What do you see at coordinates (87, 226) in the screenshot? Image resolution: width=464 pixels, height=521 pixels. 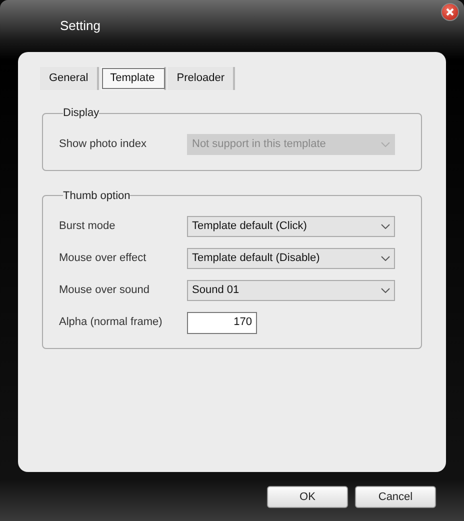 I see `field-label: Burst mode` at bounding box center [87, 226].